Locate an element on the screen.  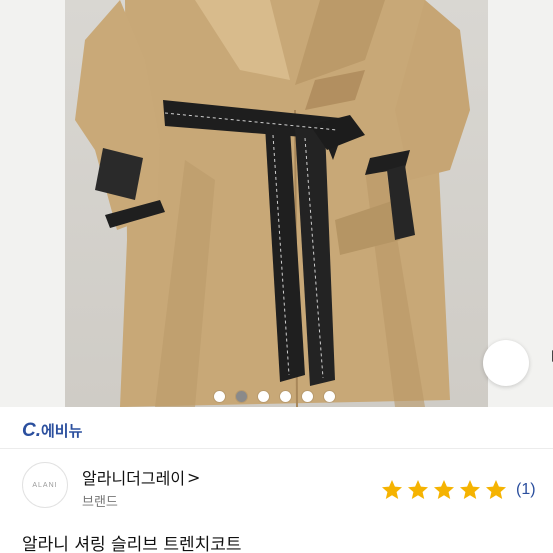
review-count: (1) is located at coordinates (526, 489).